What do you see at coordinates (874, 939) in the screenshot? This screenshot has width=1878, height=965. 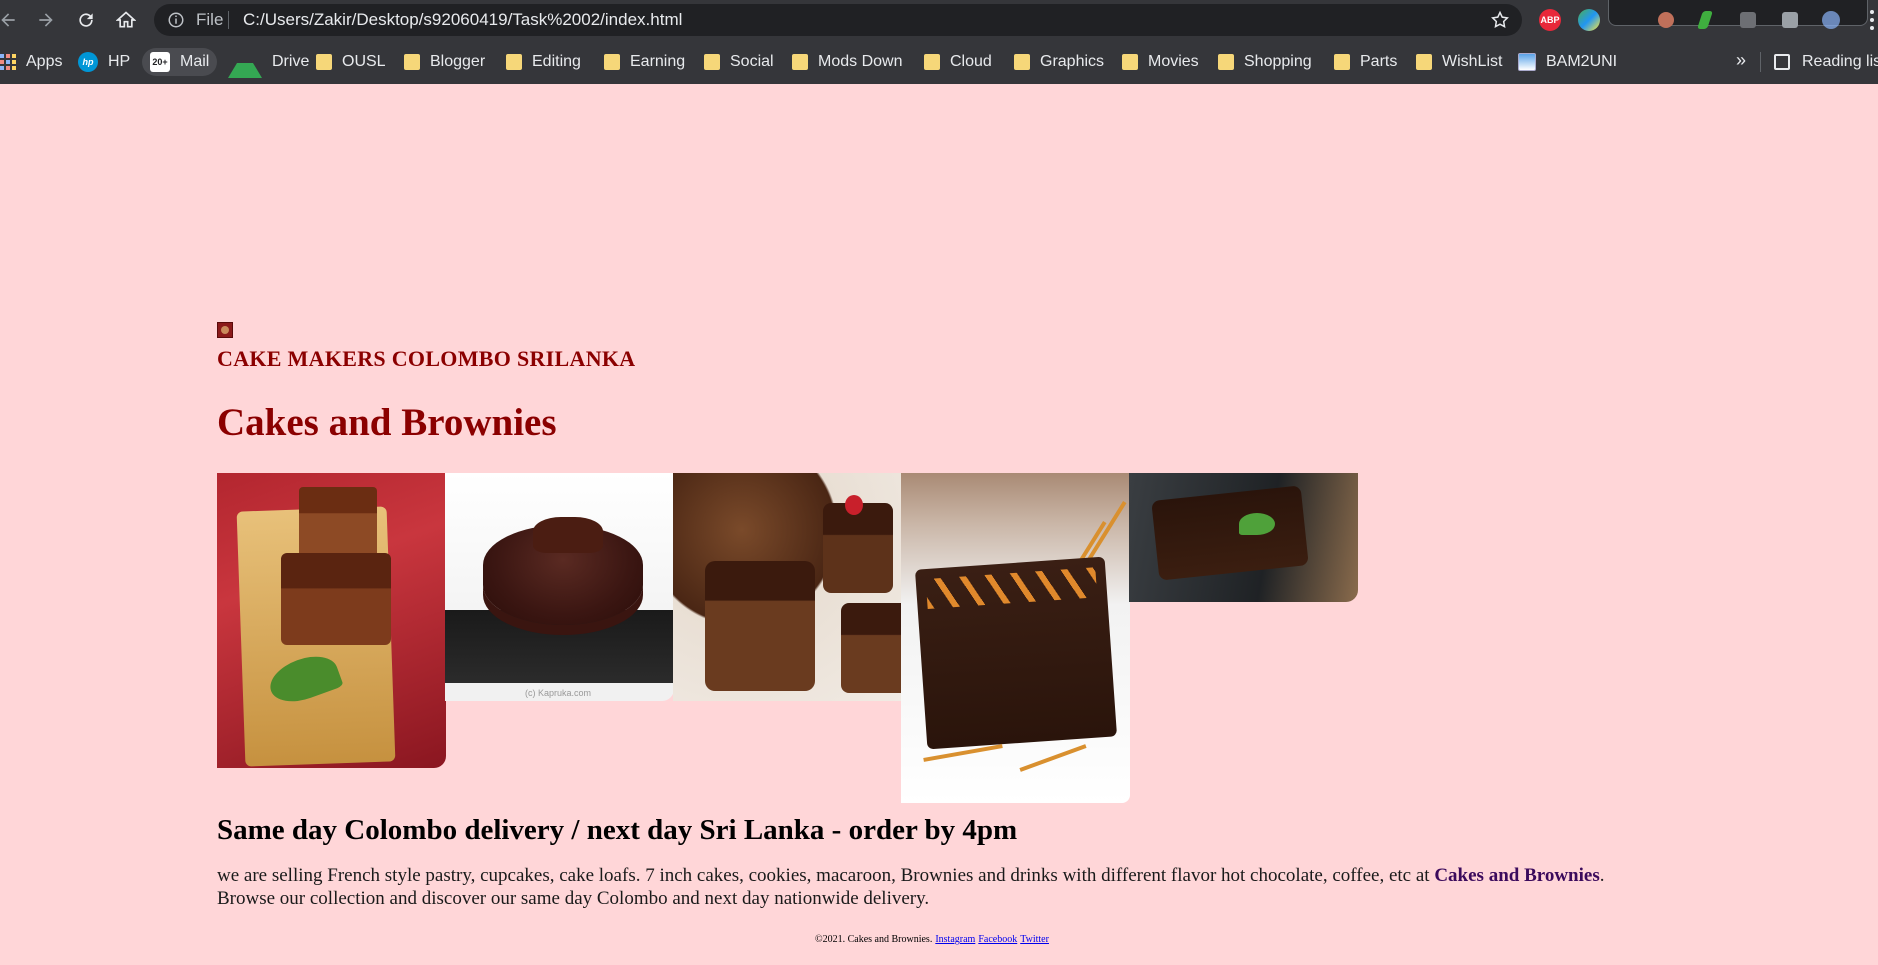 I see `copyright-text: ©2021. Cakes and Brownies.` at bounding box center [874, 939].